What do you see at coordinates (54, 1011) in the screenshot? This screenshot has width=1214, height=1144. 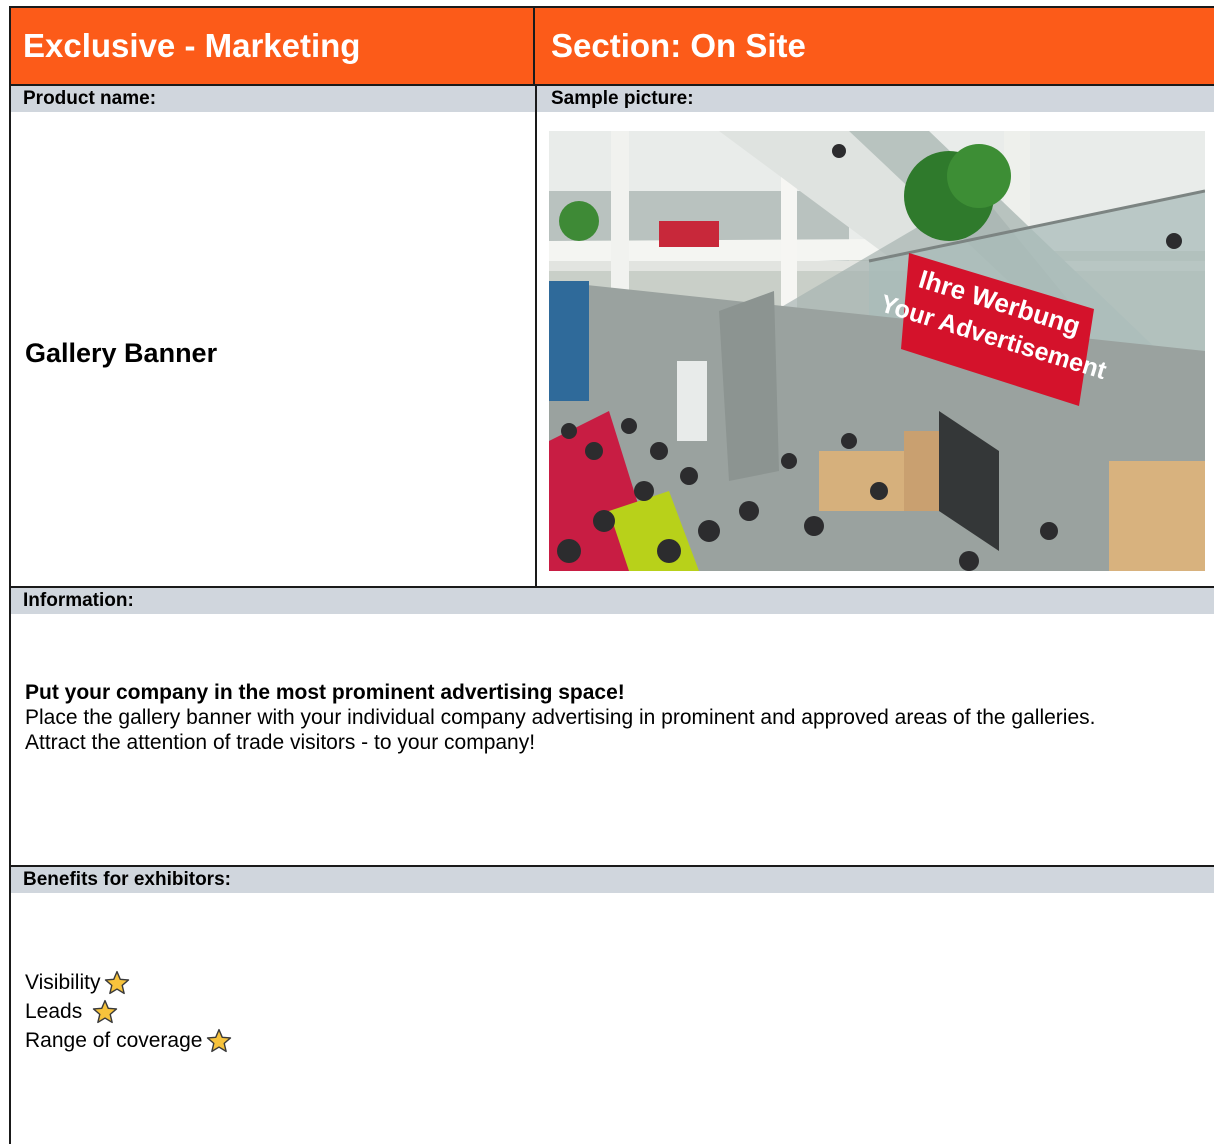 I see `benefit-label: Leads` at bounding box center [54, 1011].